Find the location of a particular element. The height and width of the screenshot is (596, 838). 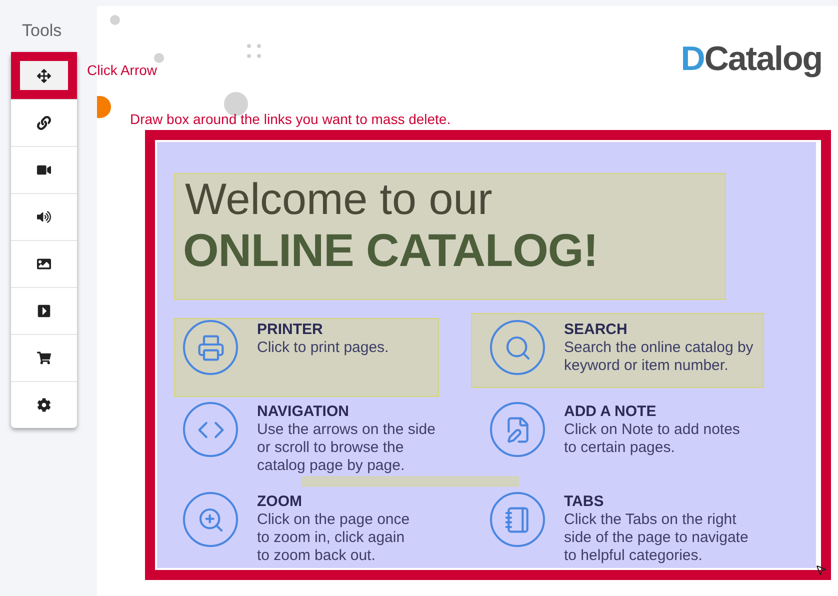

cart-icon is located at coordinates (44, 358).